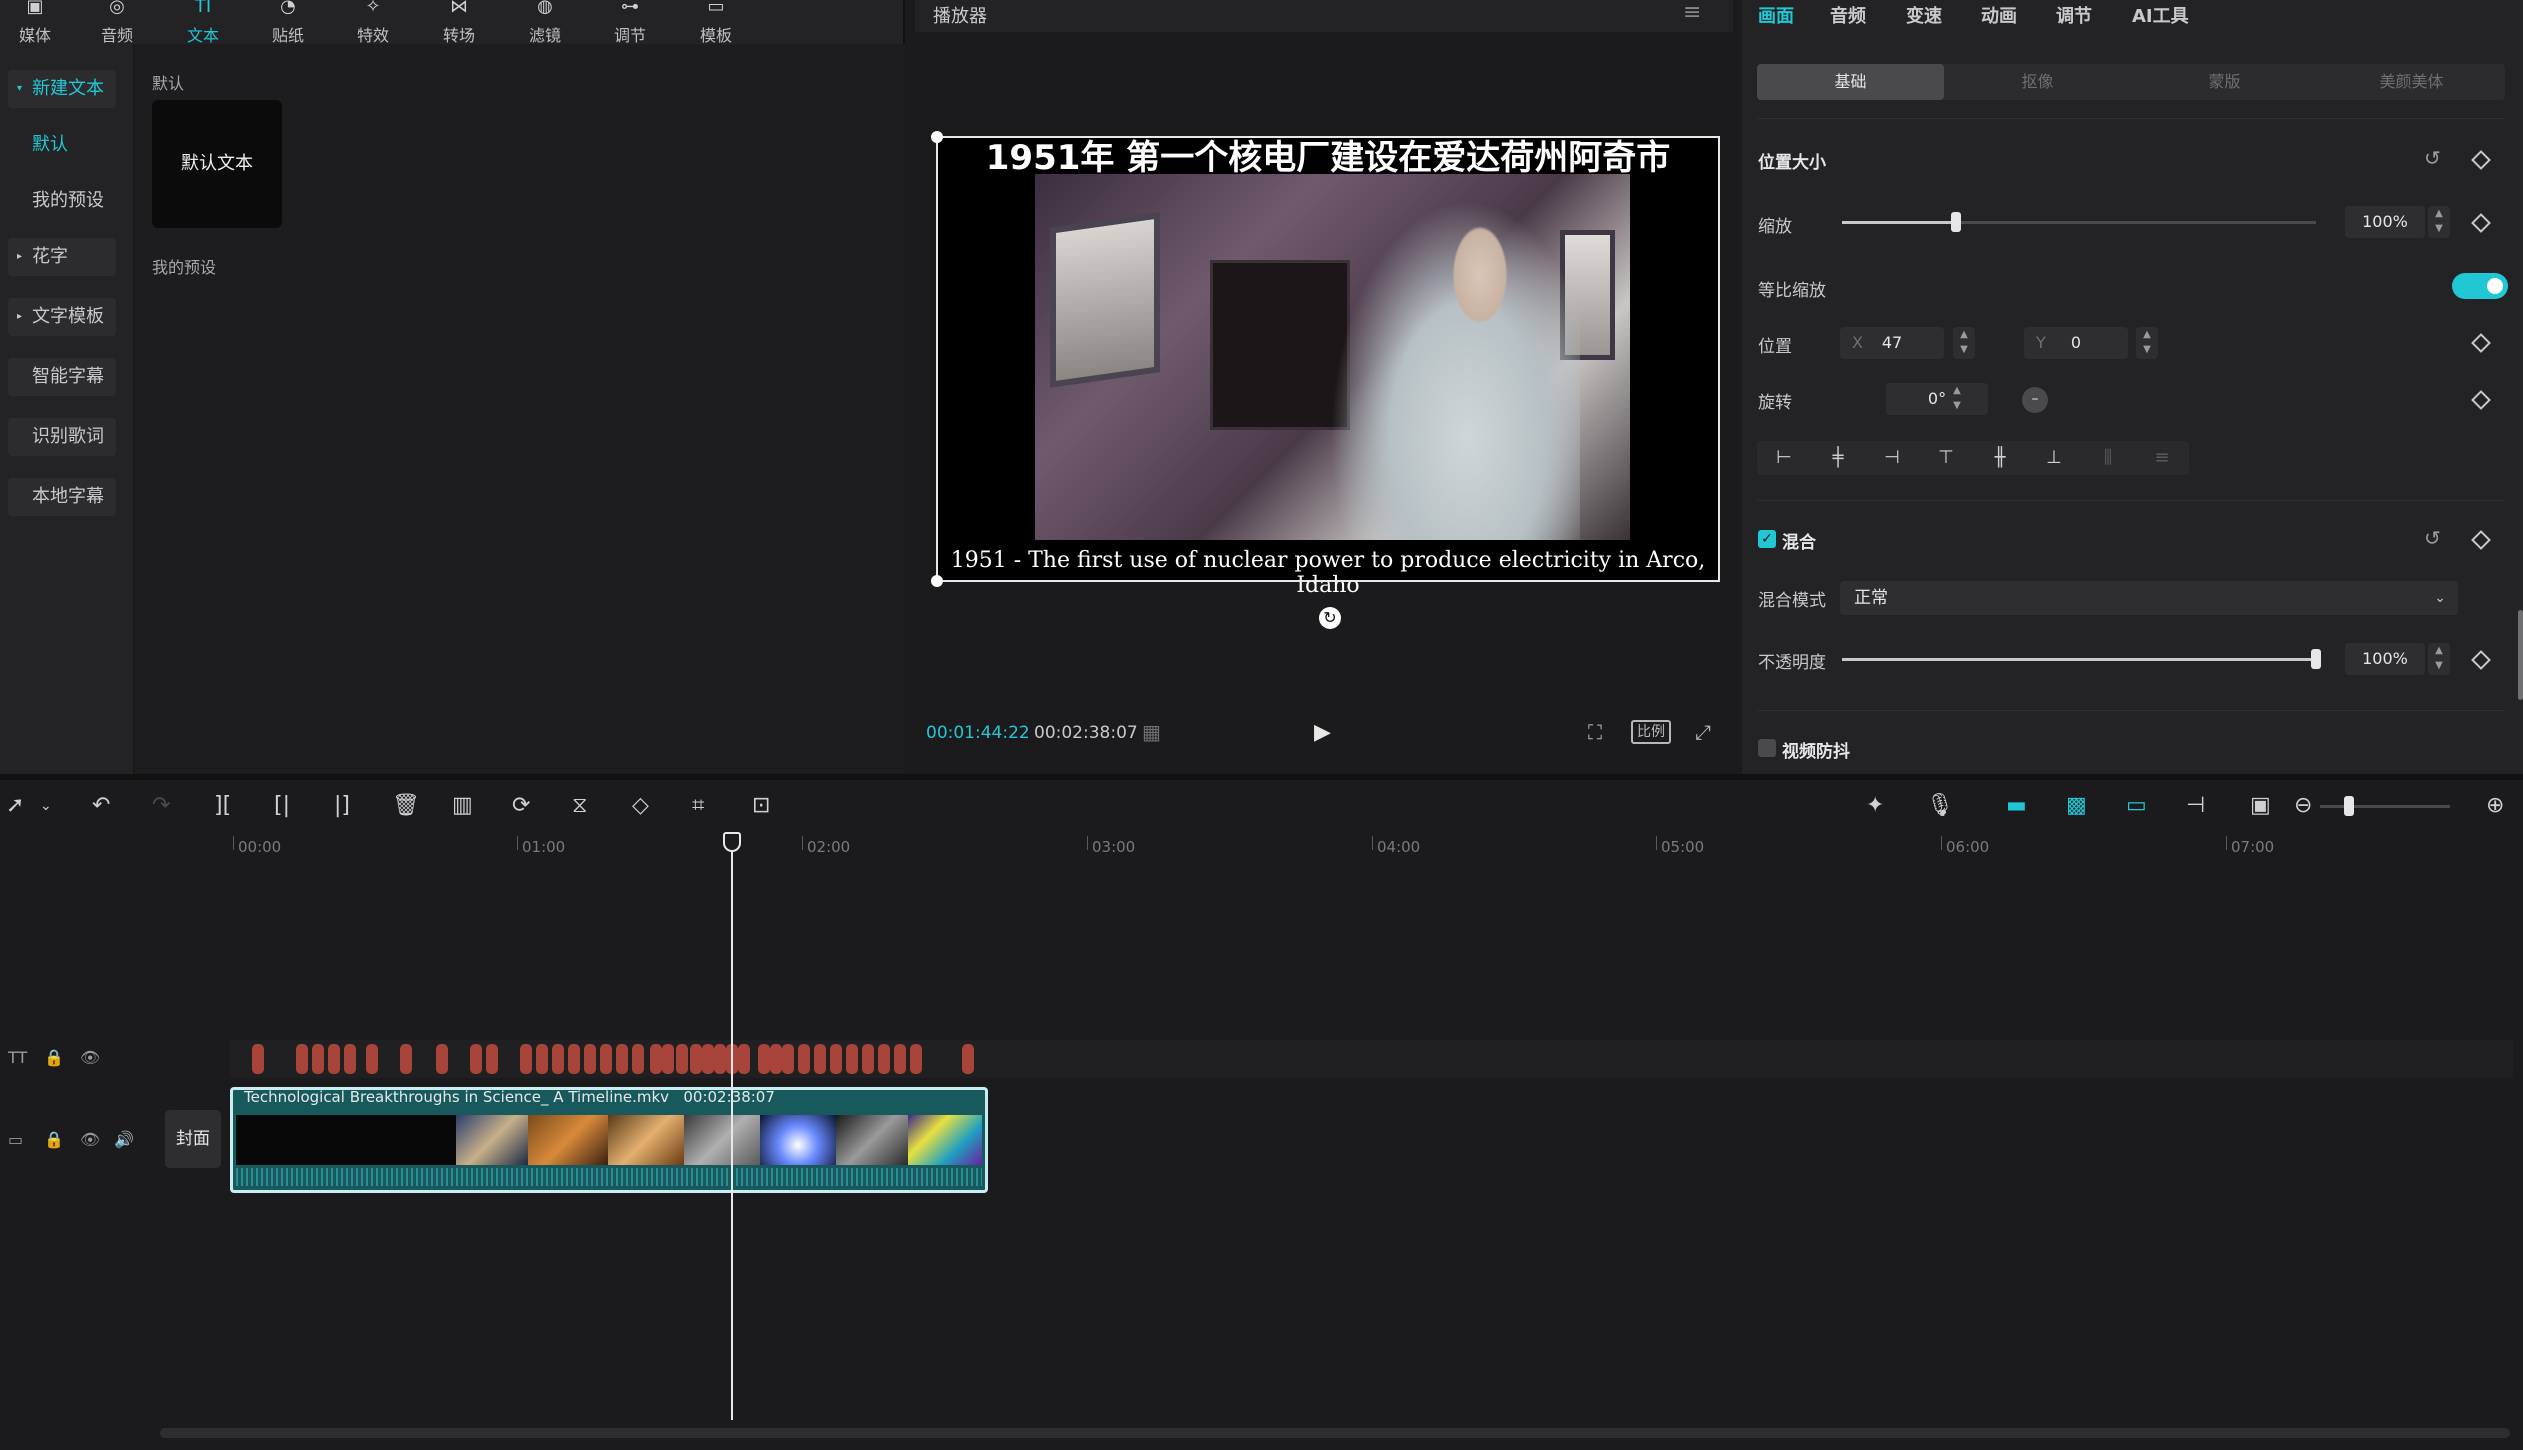 Image resolution: width=2523 pixels, height=1450 pixels. I want to click on picture-adjust-icon: ⊡, so click(761, 806).